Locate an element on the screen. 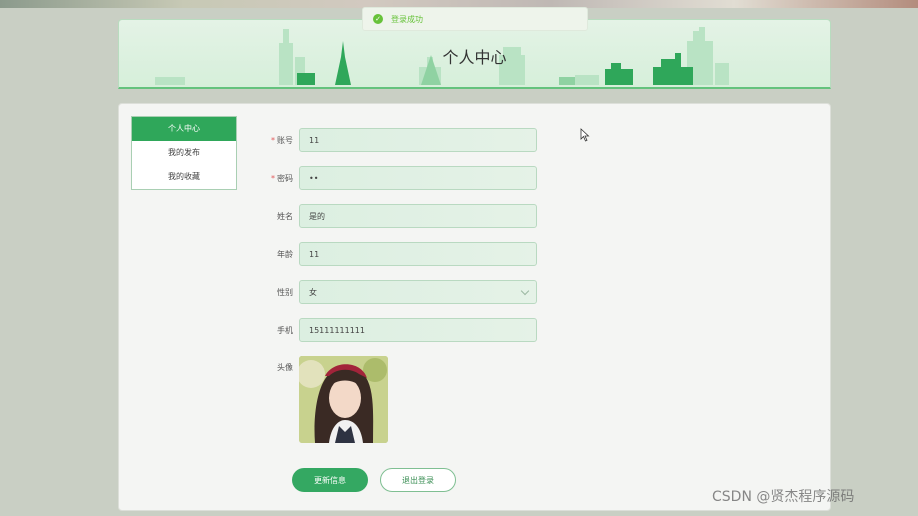 This screenshot has height=516, width=918. phone-input: 15111111111 is located at coordinates (418, 330).